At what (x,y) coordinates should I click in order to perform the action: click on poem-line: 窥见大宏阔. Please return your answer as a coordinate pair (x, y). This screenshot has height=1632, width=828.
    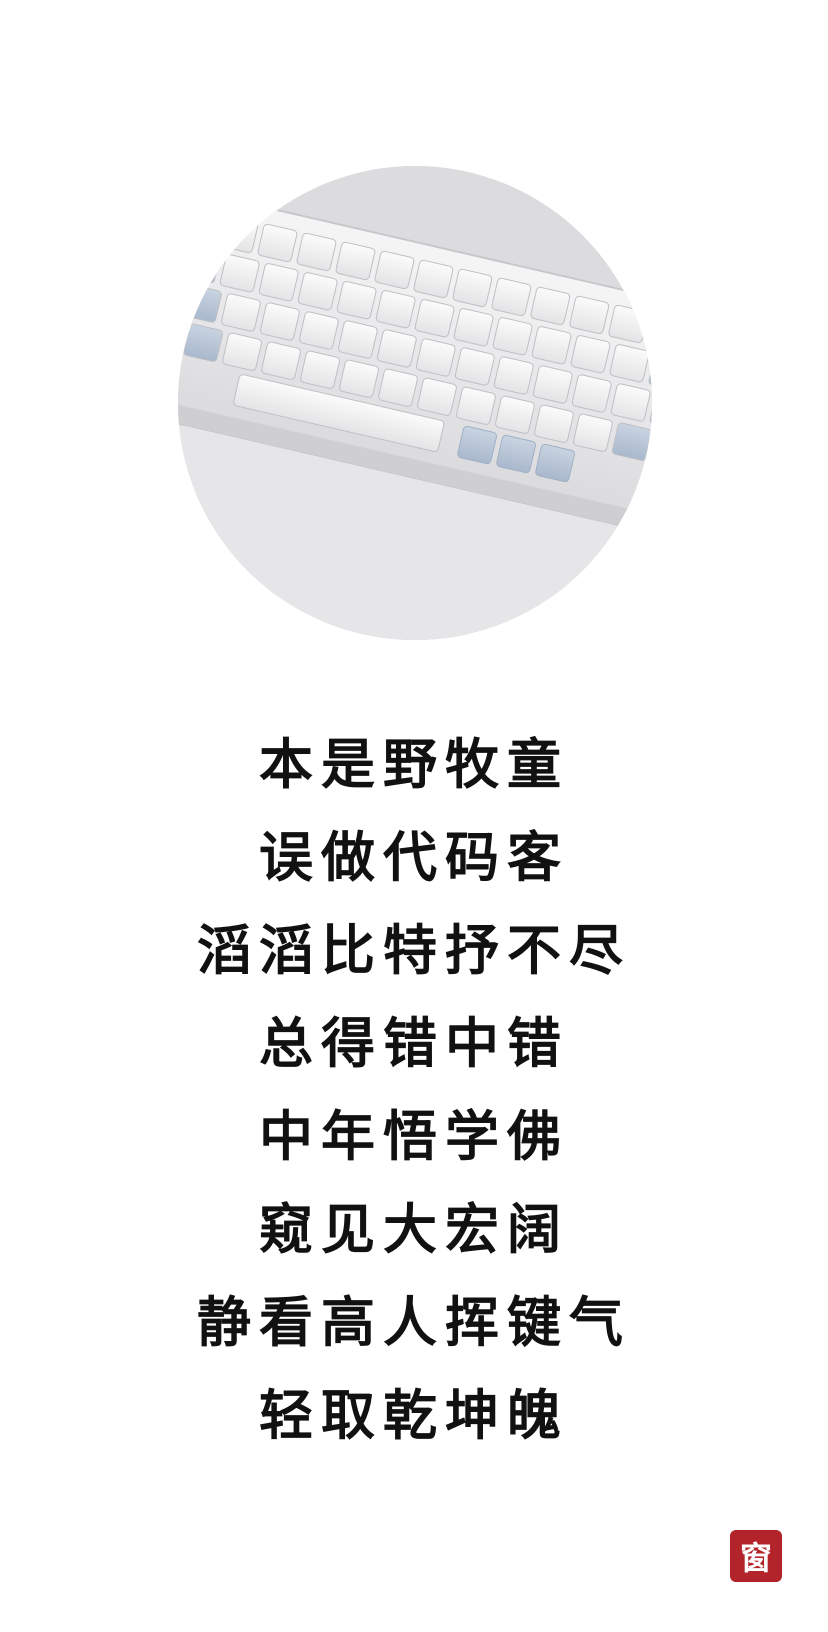
    Looking at the image, I should click on (414, 1229).